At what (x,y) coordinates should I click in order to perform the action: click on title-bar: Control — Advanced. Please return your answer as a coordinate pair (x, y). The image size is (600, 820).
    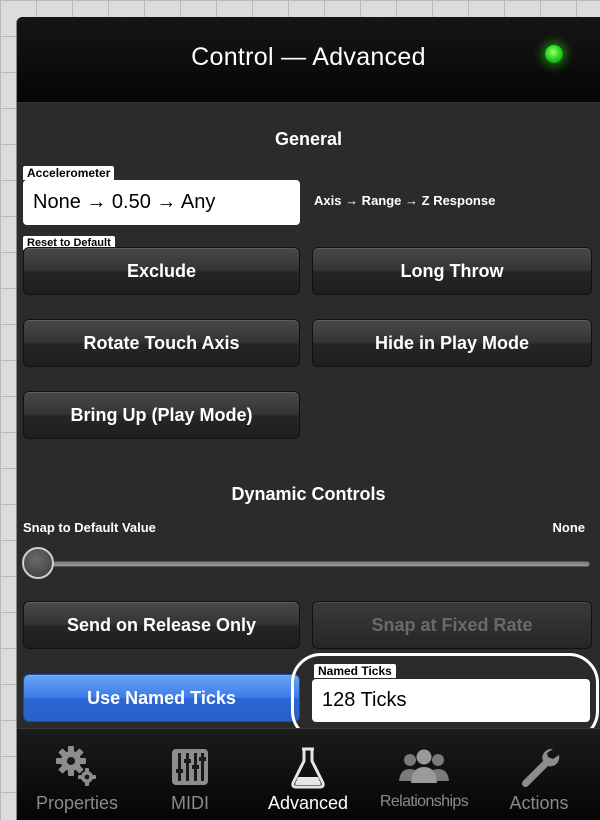
    Looking at the image, I should click on (308, 60).